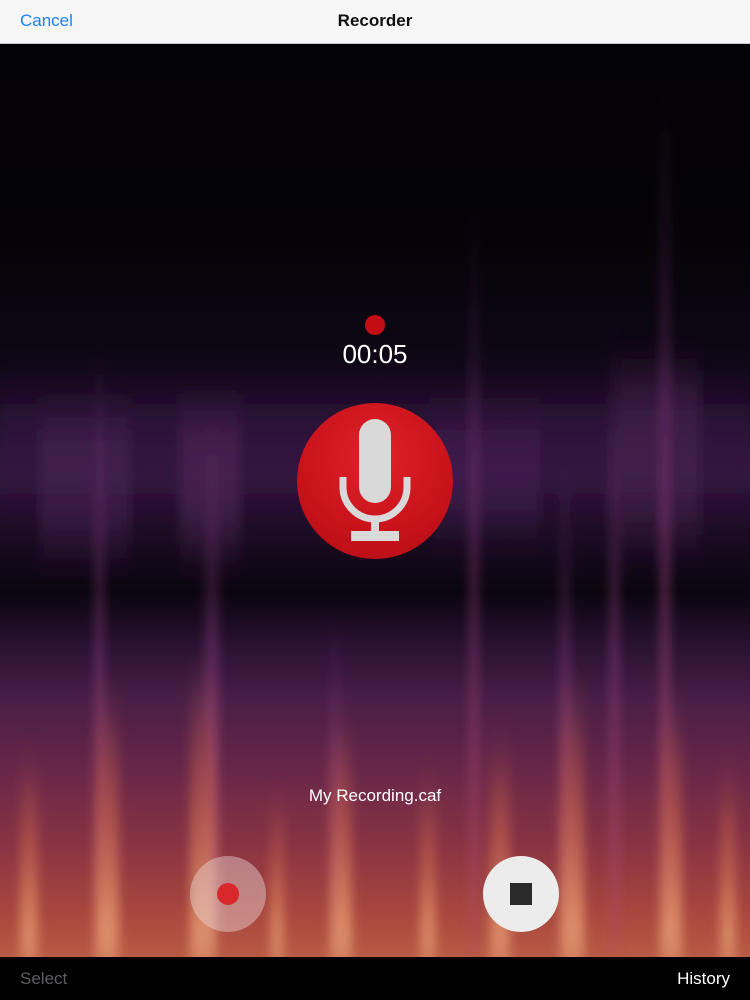 The height and width of the screenshot is (1000, 750). I want to click on navigation-bar: Cancel Recorder, so click(375, 22).